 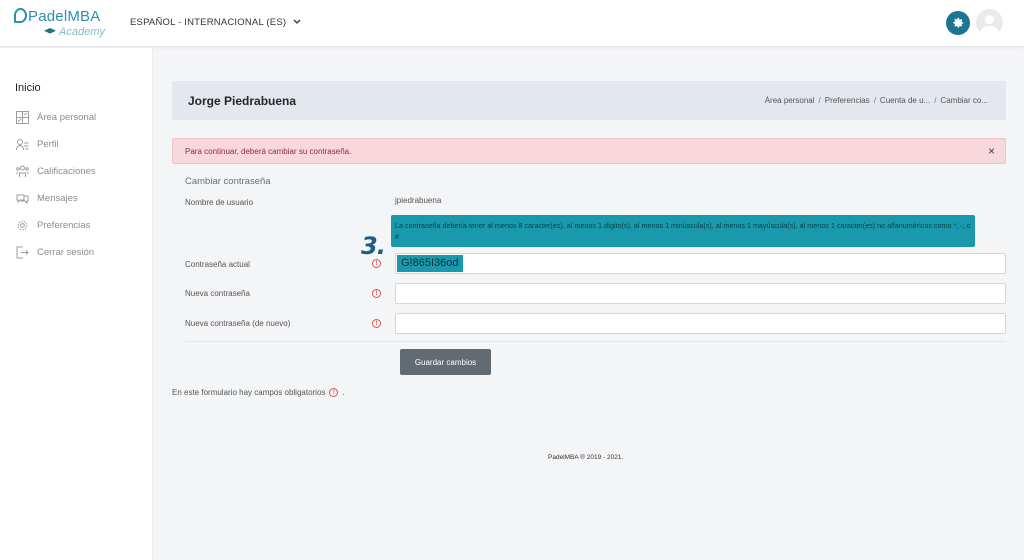 I want to click on sidebar-item-cerrar-sesion: Cerrar sesión, so click(x=54, y=252).